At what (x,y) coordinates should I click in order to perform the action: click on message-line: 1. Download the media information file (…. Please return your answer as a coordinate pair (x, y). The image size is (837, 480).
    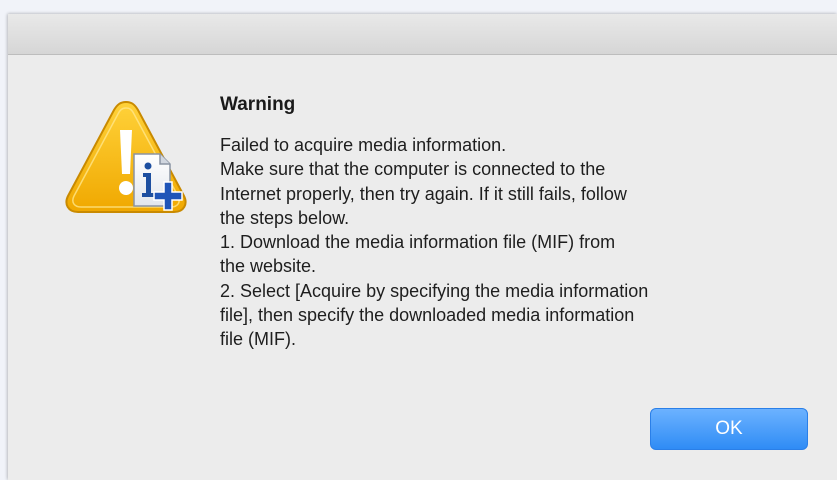
    Looking at the image, I should click on (418, 242).